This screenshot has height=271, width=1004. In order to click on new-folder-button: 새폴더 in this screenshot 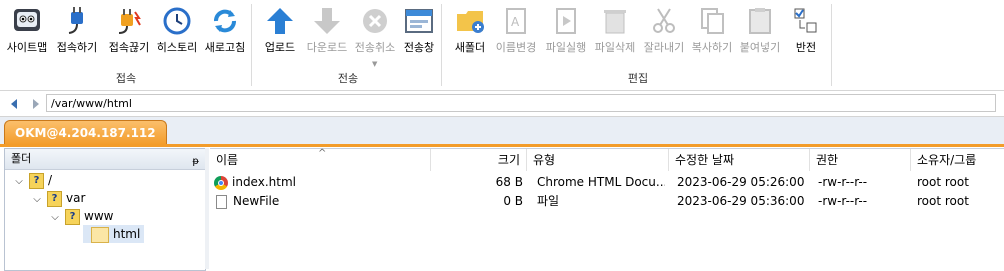, I will do `click(470, 31)`.